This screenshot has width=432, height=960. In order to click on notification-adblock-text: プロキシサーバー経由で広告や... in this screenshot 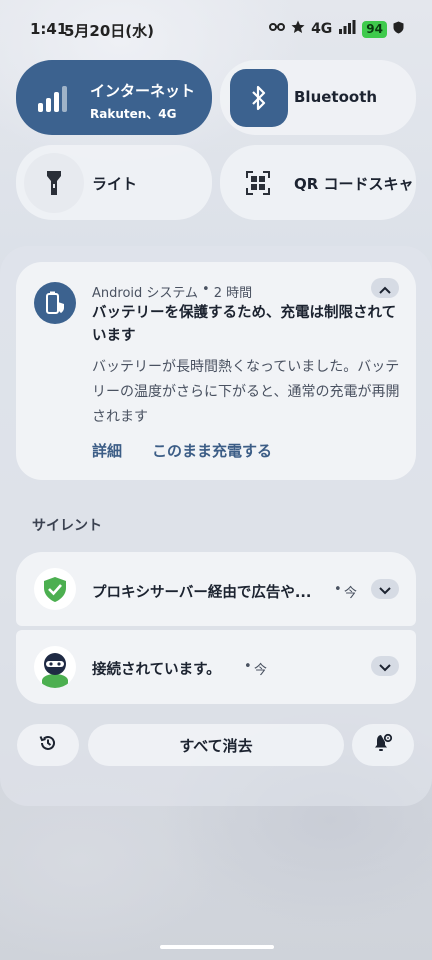, I will do `click(202, 593)`.